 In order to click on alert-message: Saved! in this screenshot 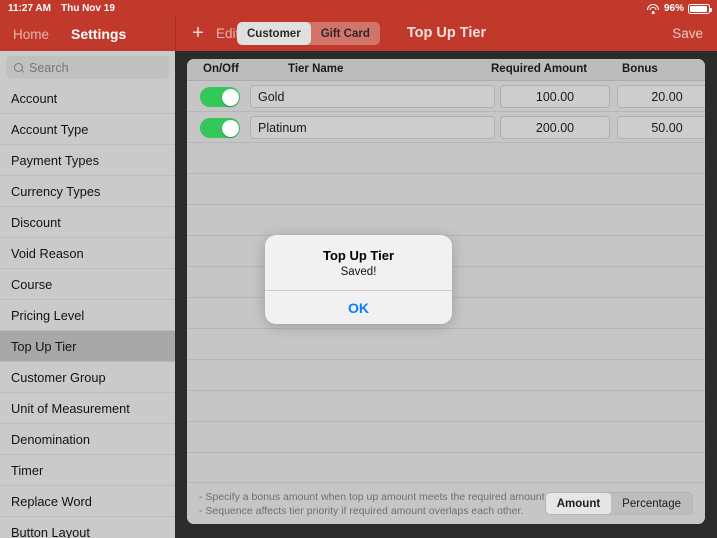, I will do `click(358, 272)`.